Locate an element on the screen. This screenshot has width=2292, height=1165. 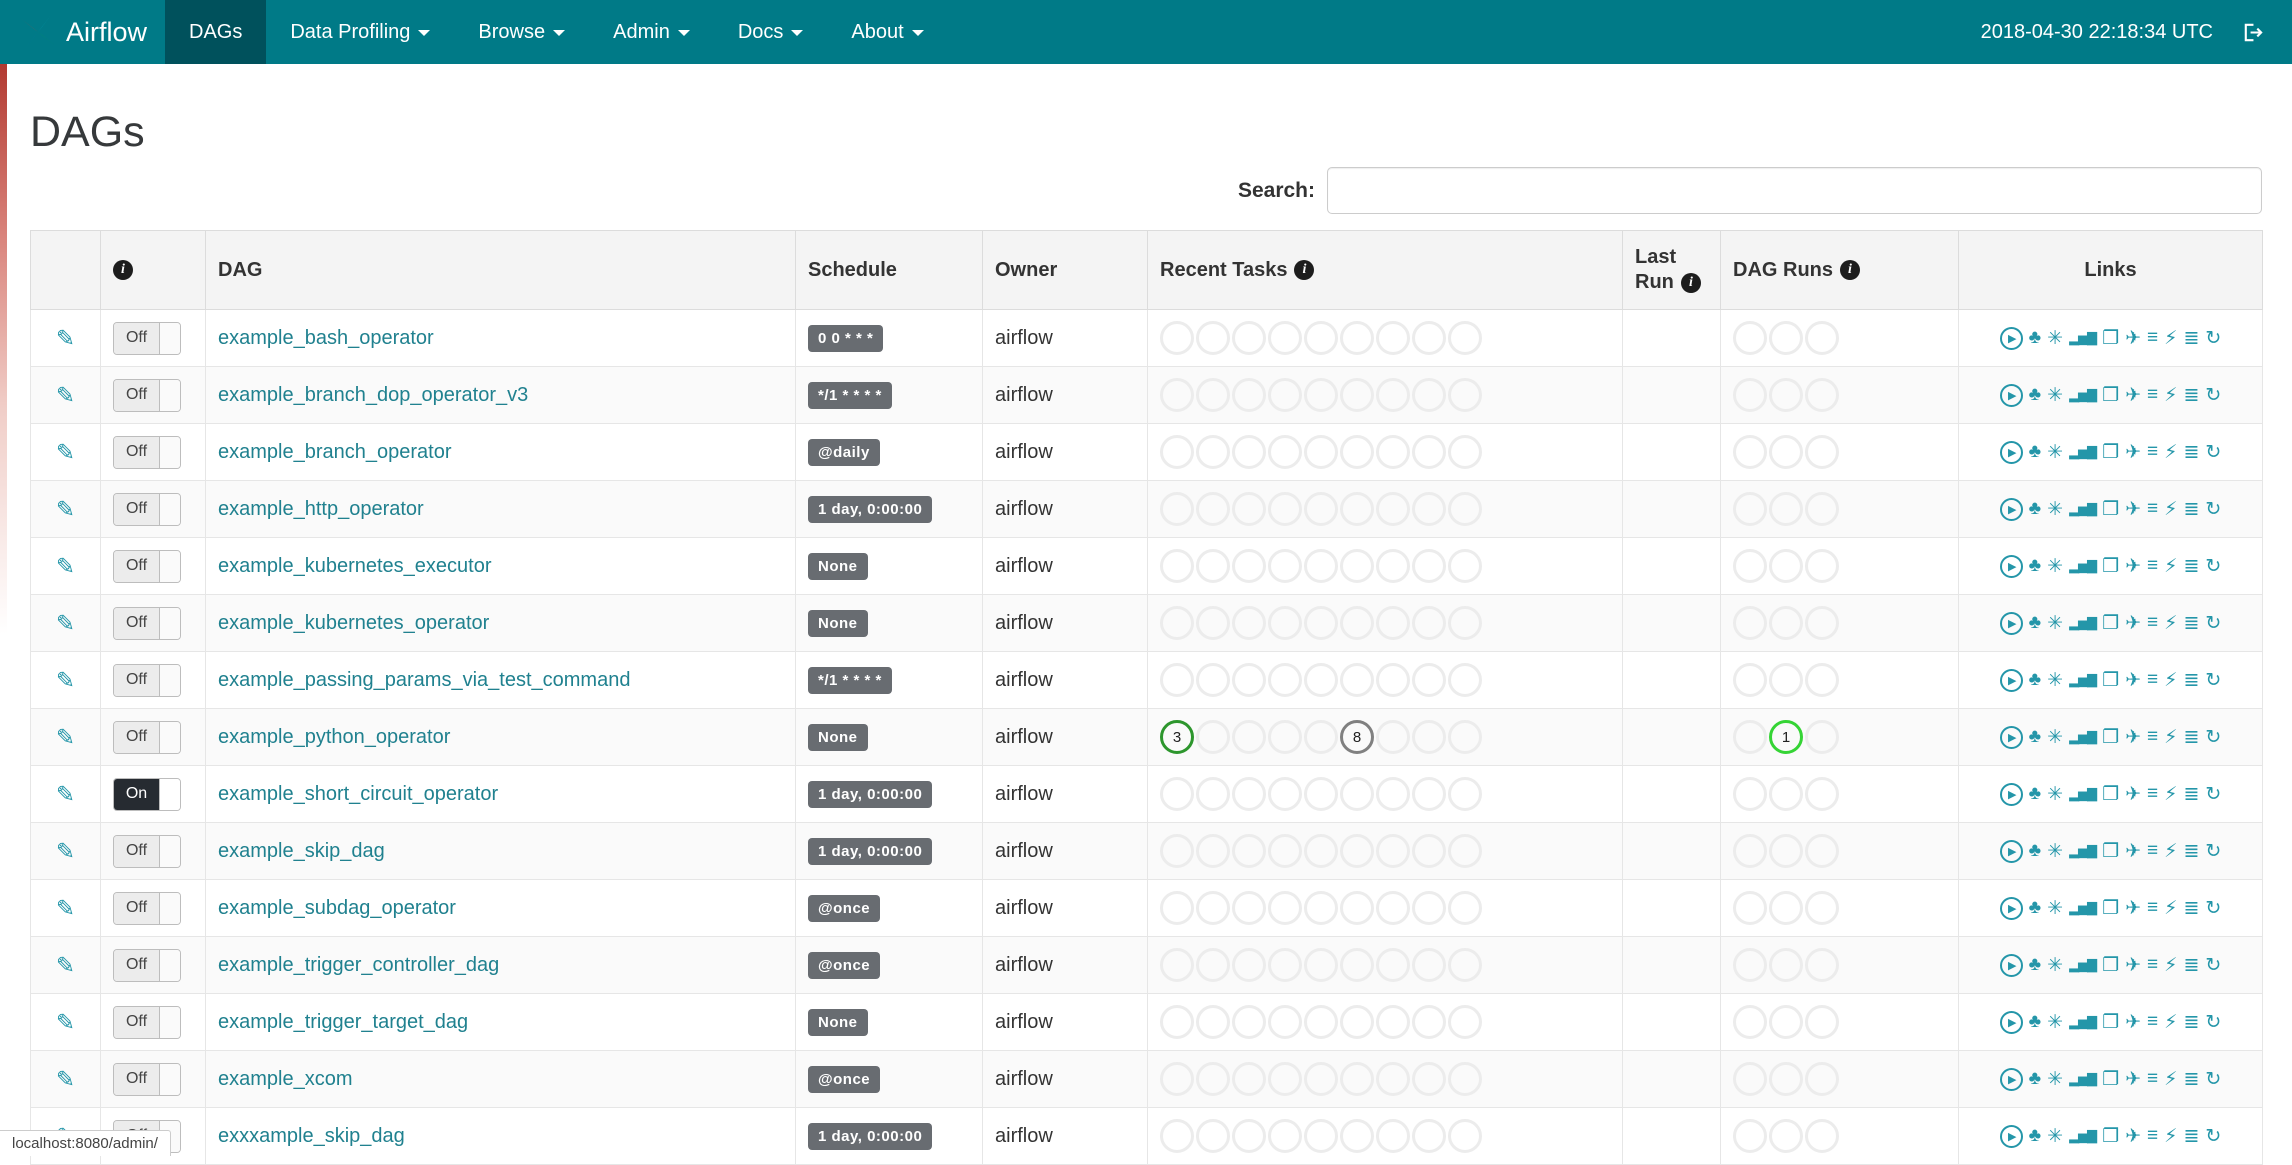
logout-icon is located at coordinates (2252, 32).